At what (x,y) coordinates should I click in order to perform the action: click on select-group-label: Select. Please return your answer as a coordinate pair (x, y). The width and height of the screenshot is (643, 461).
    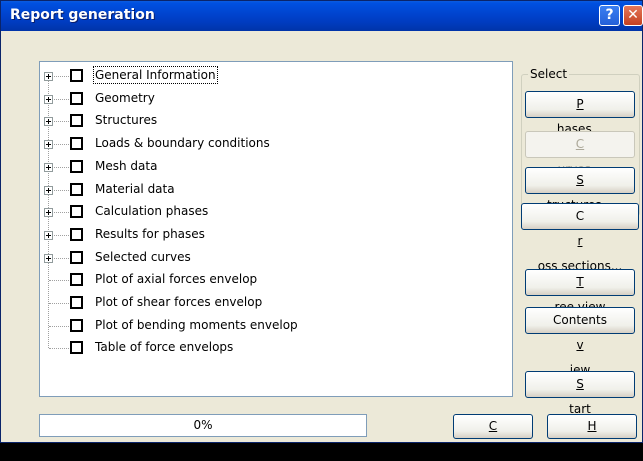
    Looking at the image, I should click on (549, 74).